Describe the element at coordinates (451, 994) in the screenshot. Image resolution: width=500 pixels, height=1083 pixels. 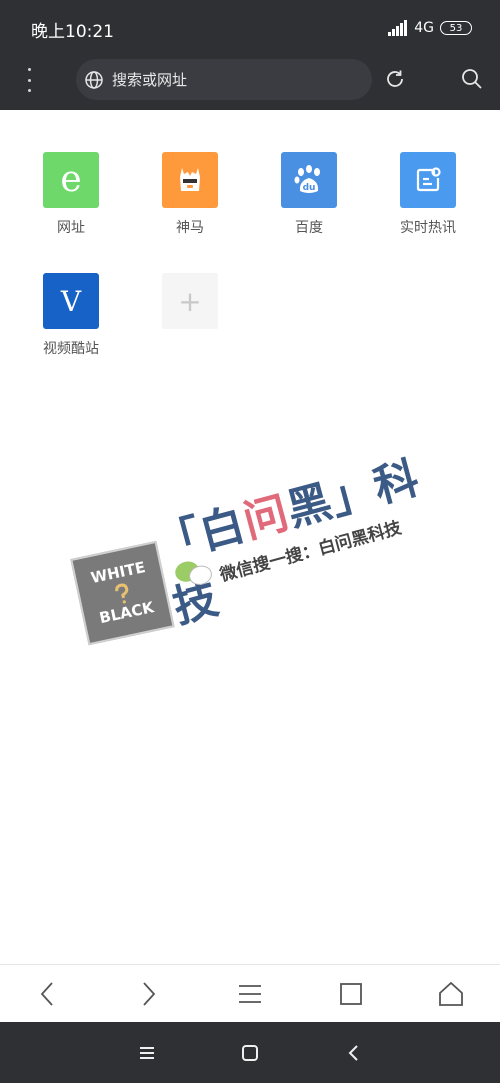
I see `home-icon` at that location.